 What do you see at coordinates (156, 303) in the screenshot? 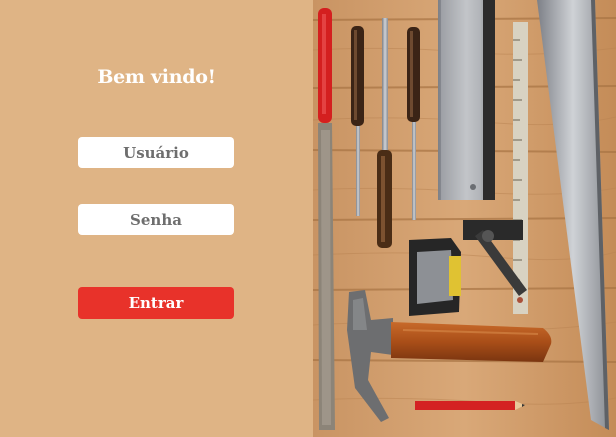
I see `login-button: Entrar` at bounding box center [156, 303].